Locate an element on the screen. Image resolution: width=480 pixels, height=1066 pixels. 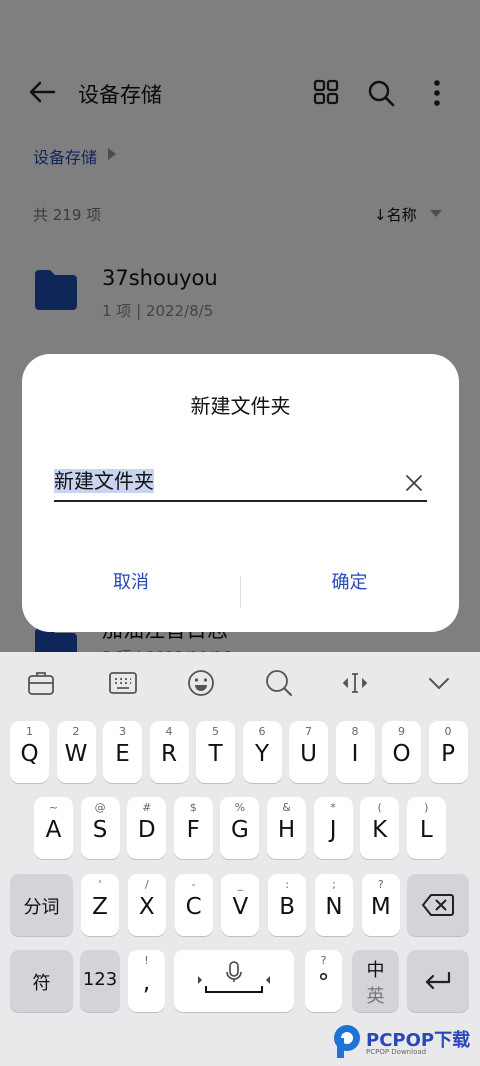
fenci-key-label: 分词 is located at coordinates (41, 907).